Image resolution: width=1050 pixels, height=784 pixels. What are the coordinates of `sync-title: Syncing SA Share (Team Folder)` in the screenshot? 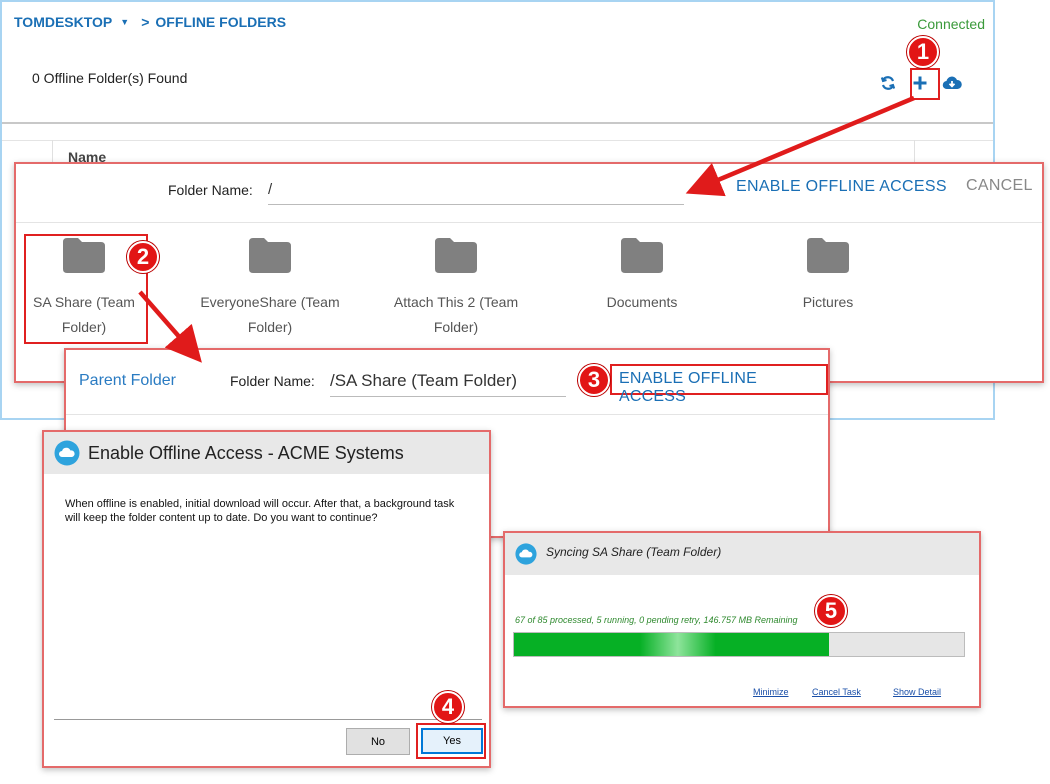 It's located at (634, 552).